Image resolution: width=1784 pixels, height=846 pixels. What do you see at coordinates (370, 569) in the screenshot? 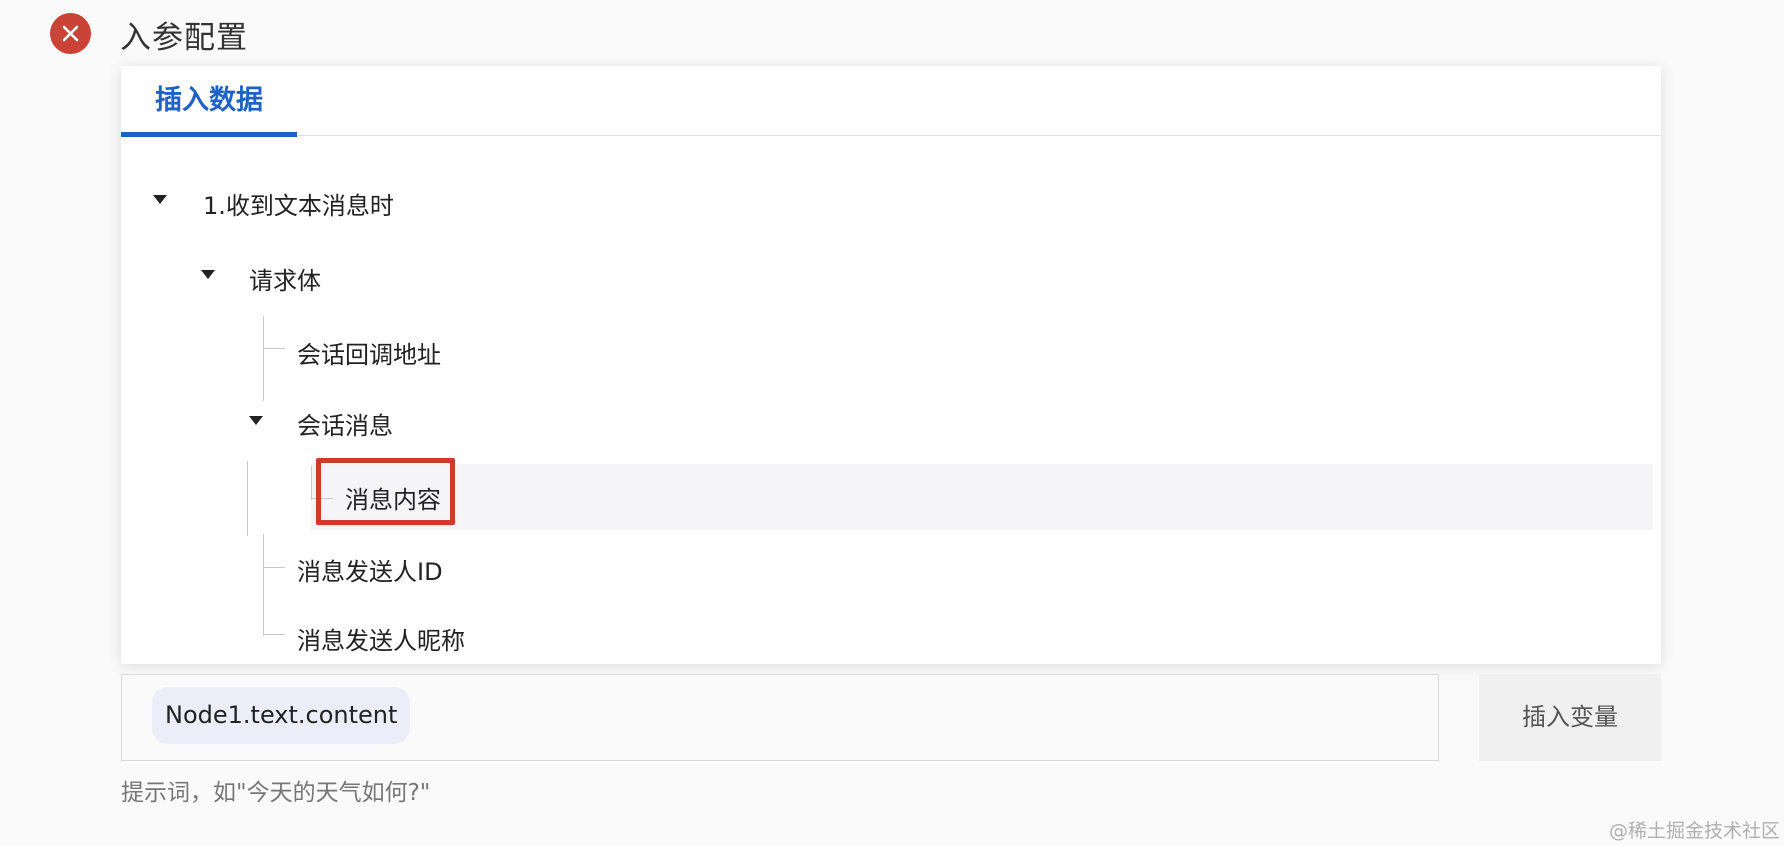
I see `tree-node-sender-id: 消息发送人ID` at bounding box center [370, 569].